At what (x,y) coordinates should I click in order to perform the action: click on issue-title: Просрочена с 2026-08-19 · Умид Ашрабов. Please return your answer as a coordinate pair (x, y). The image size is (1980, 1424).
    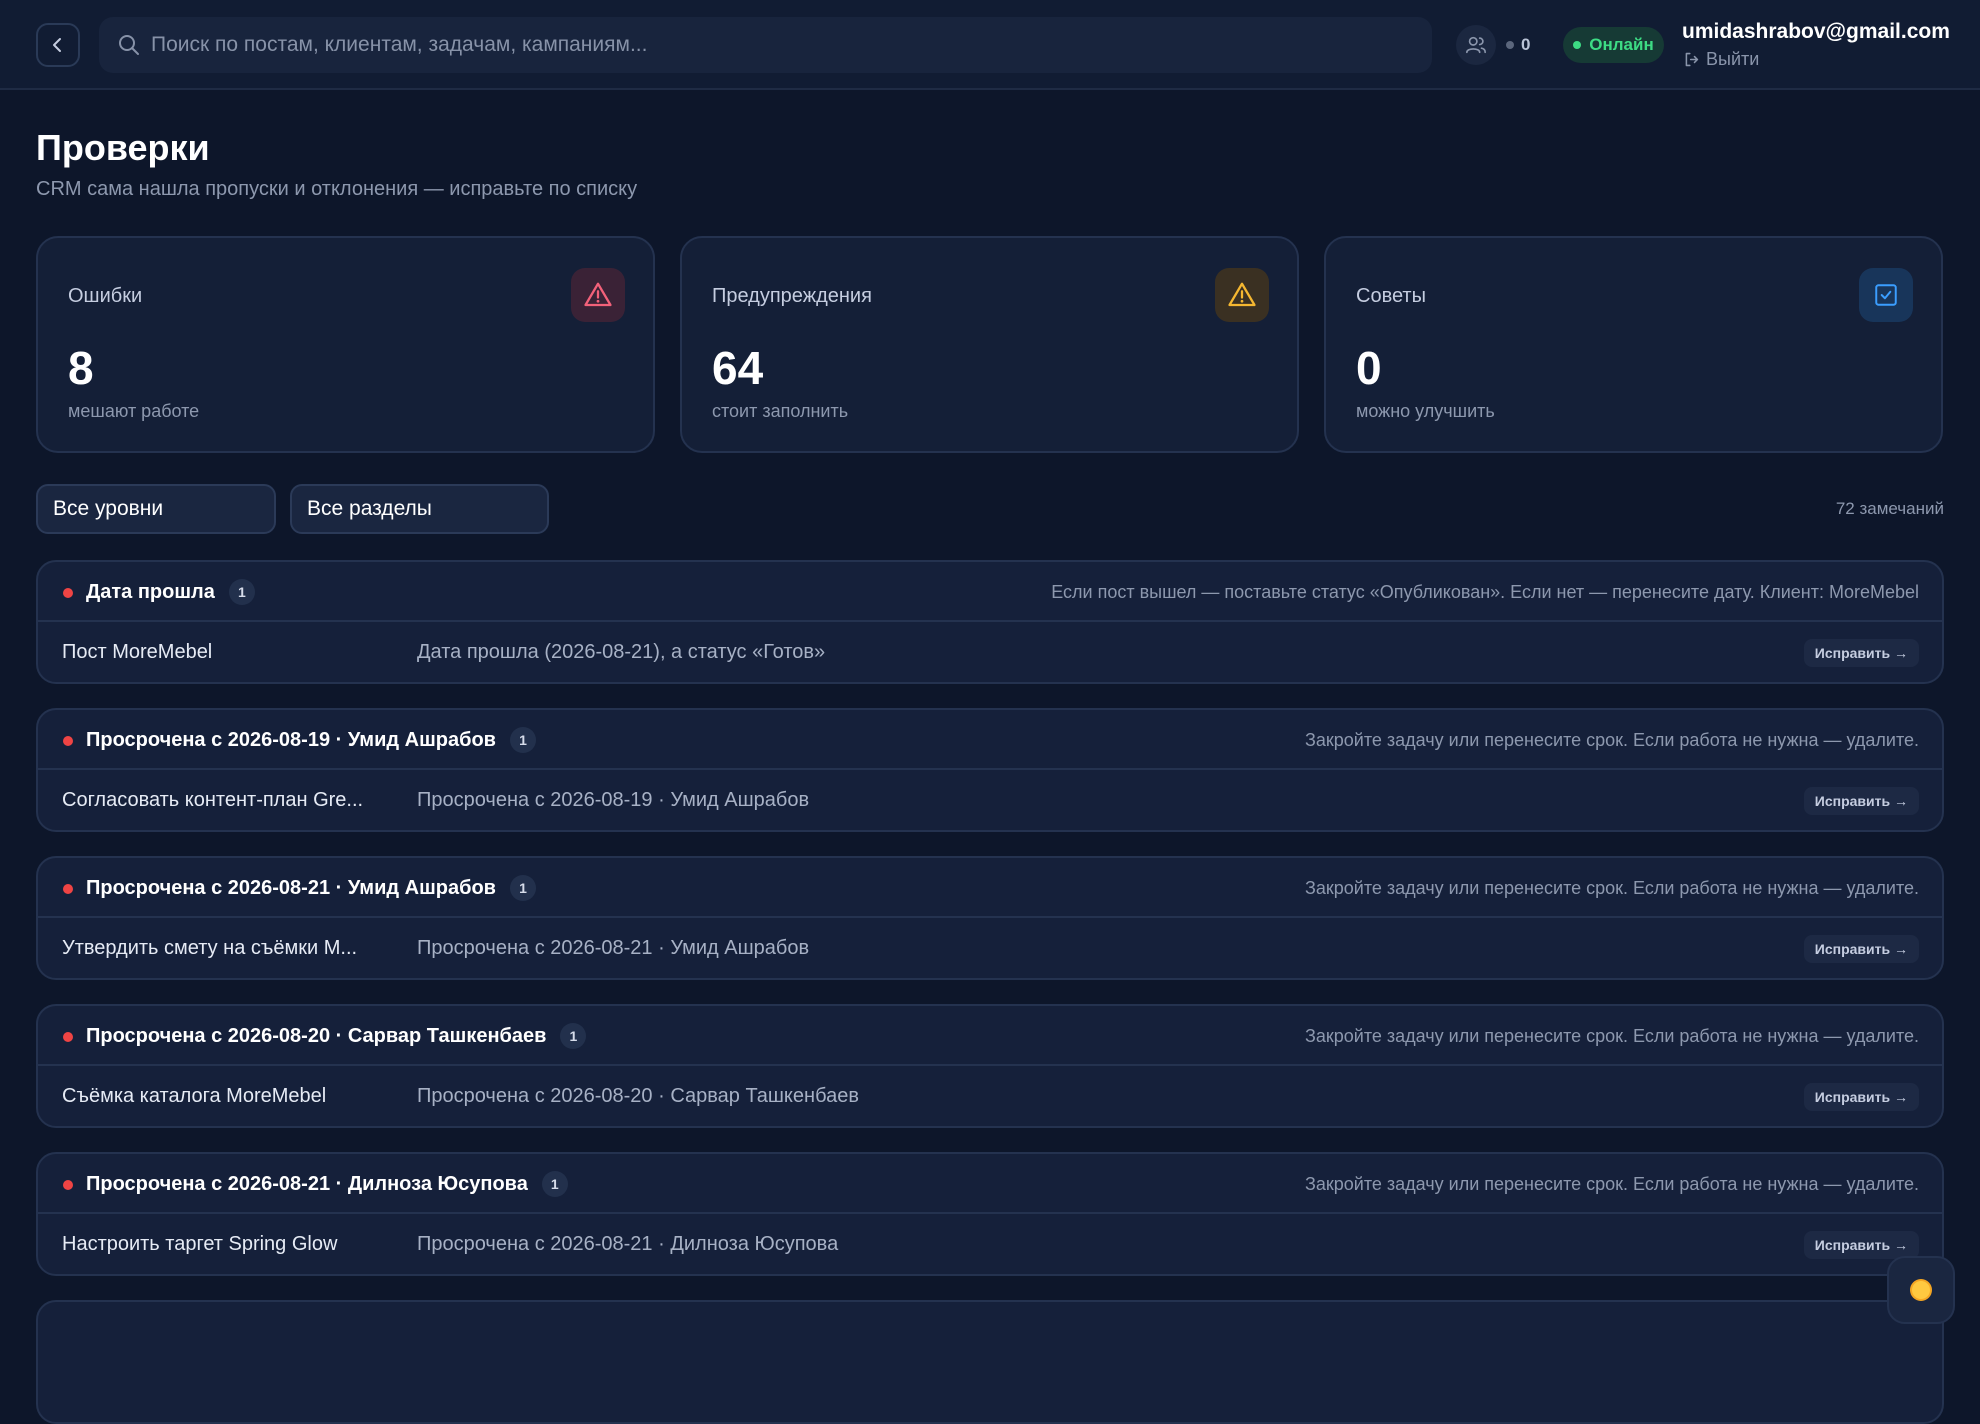
    Looking at the image, I should click on (291, 739).